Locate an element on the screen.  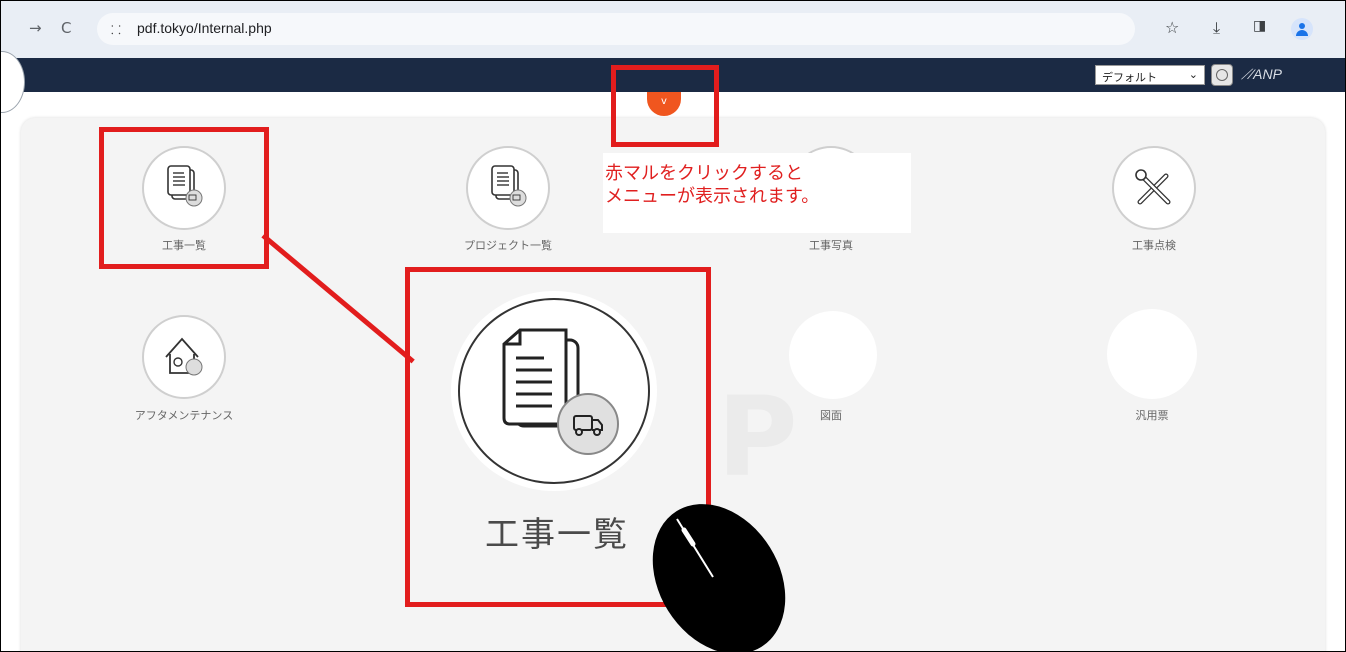
annotation-callout: 赤マルをクリックすると メニューが表示されます。 is located at coordinates (757, 193).